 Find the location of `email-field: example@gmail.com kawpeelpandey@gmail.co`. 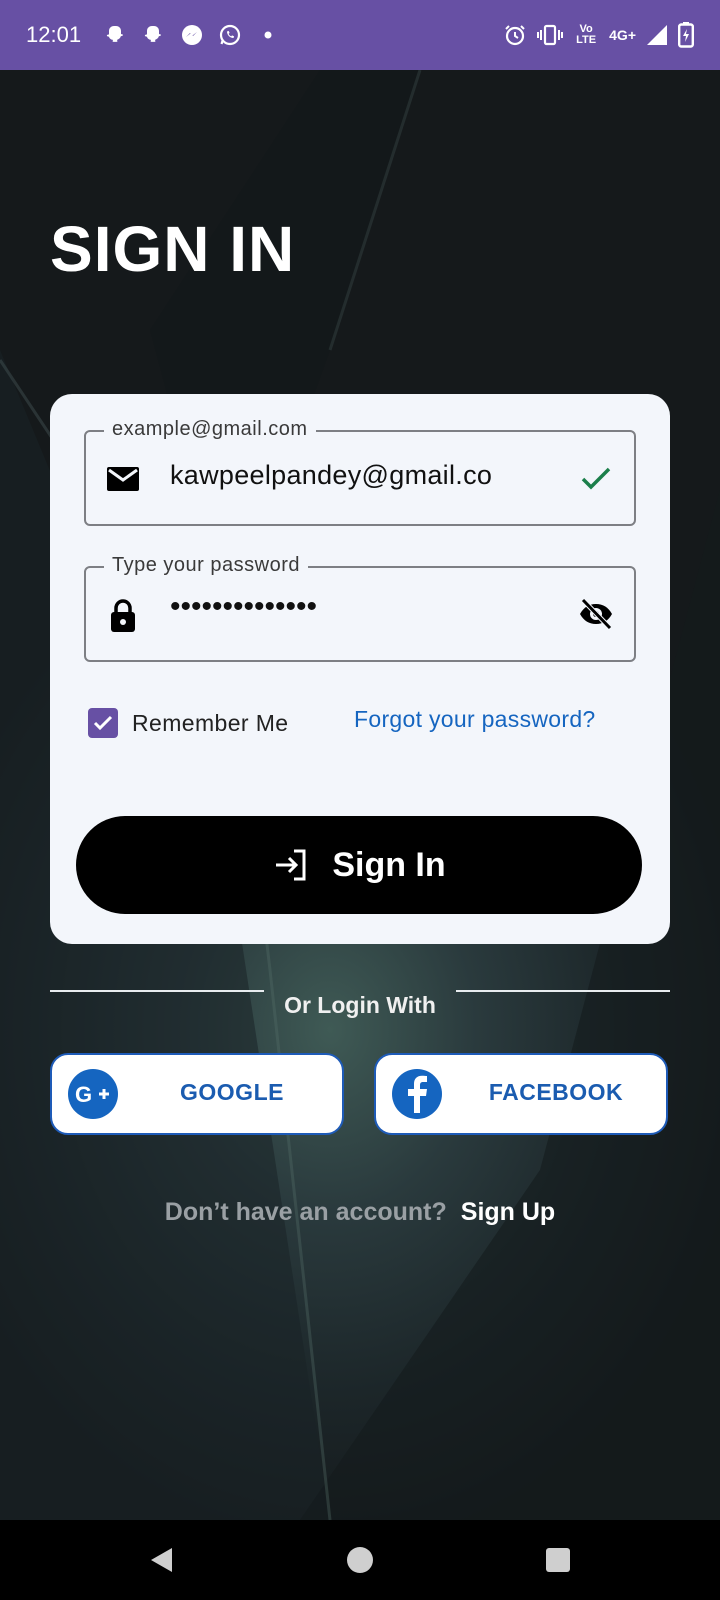

email-field: example@gmail.com kawpeelpandey@gmail.co is located at coordinates (360, 472).